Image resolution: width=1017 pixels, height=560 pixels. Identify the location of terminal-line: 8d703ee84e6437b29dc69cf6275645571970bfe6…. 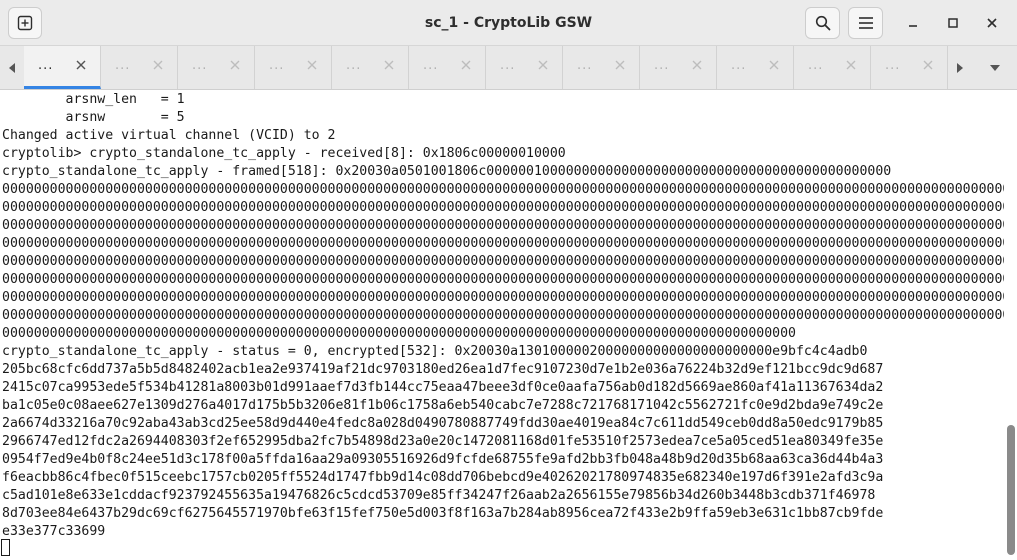
(443, 513).